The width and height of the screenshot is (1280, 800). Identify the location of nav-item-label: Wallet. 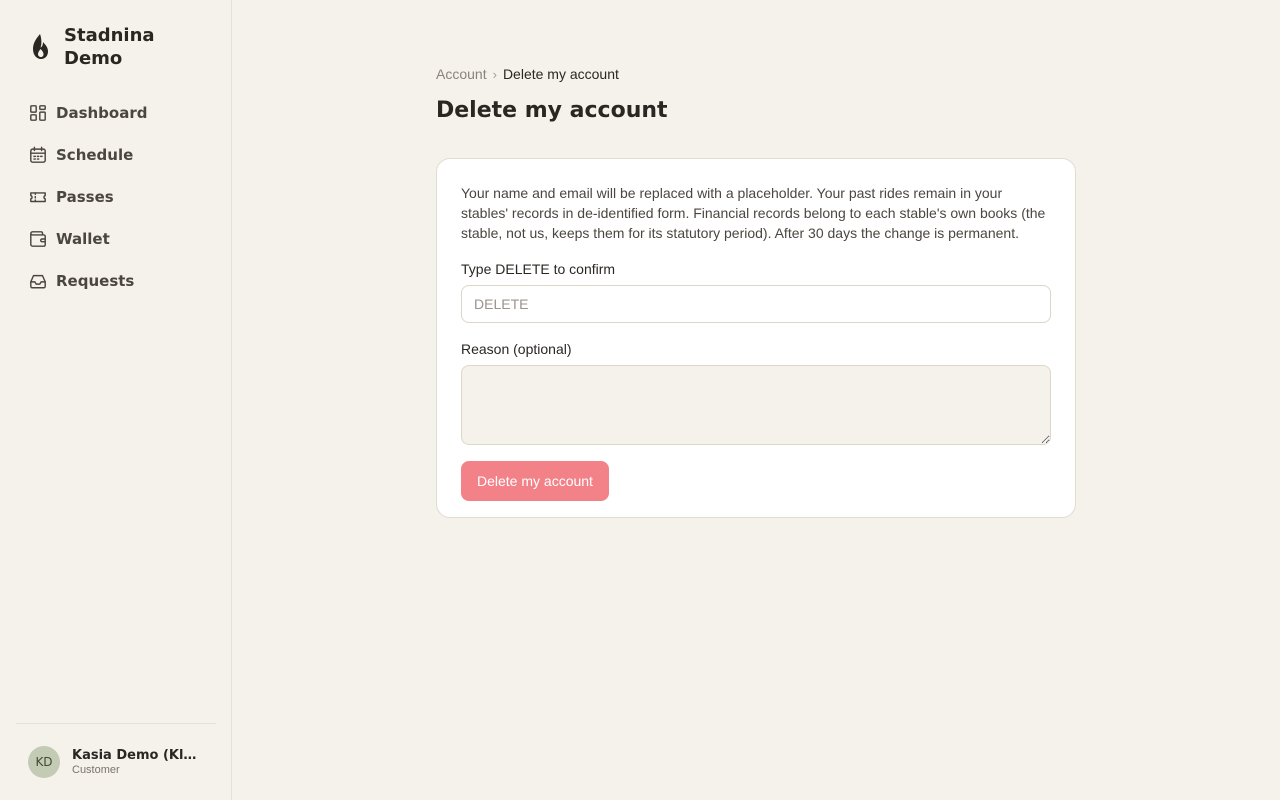
(83, 239).